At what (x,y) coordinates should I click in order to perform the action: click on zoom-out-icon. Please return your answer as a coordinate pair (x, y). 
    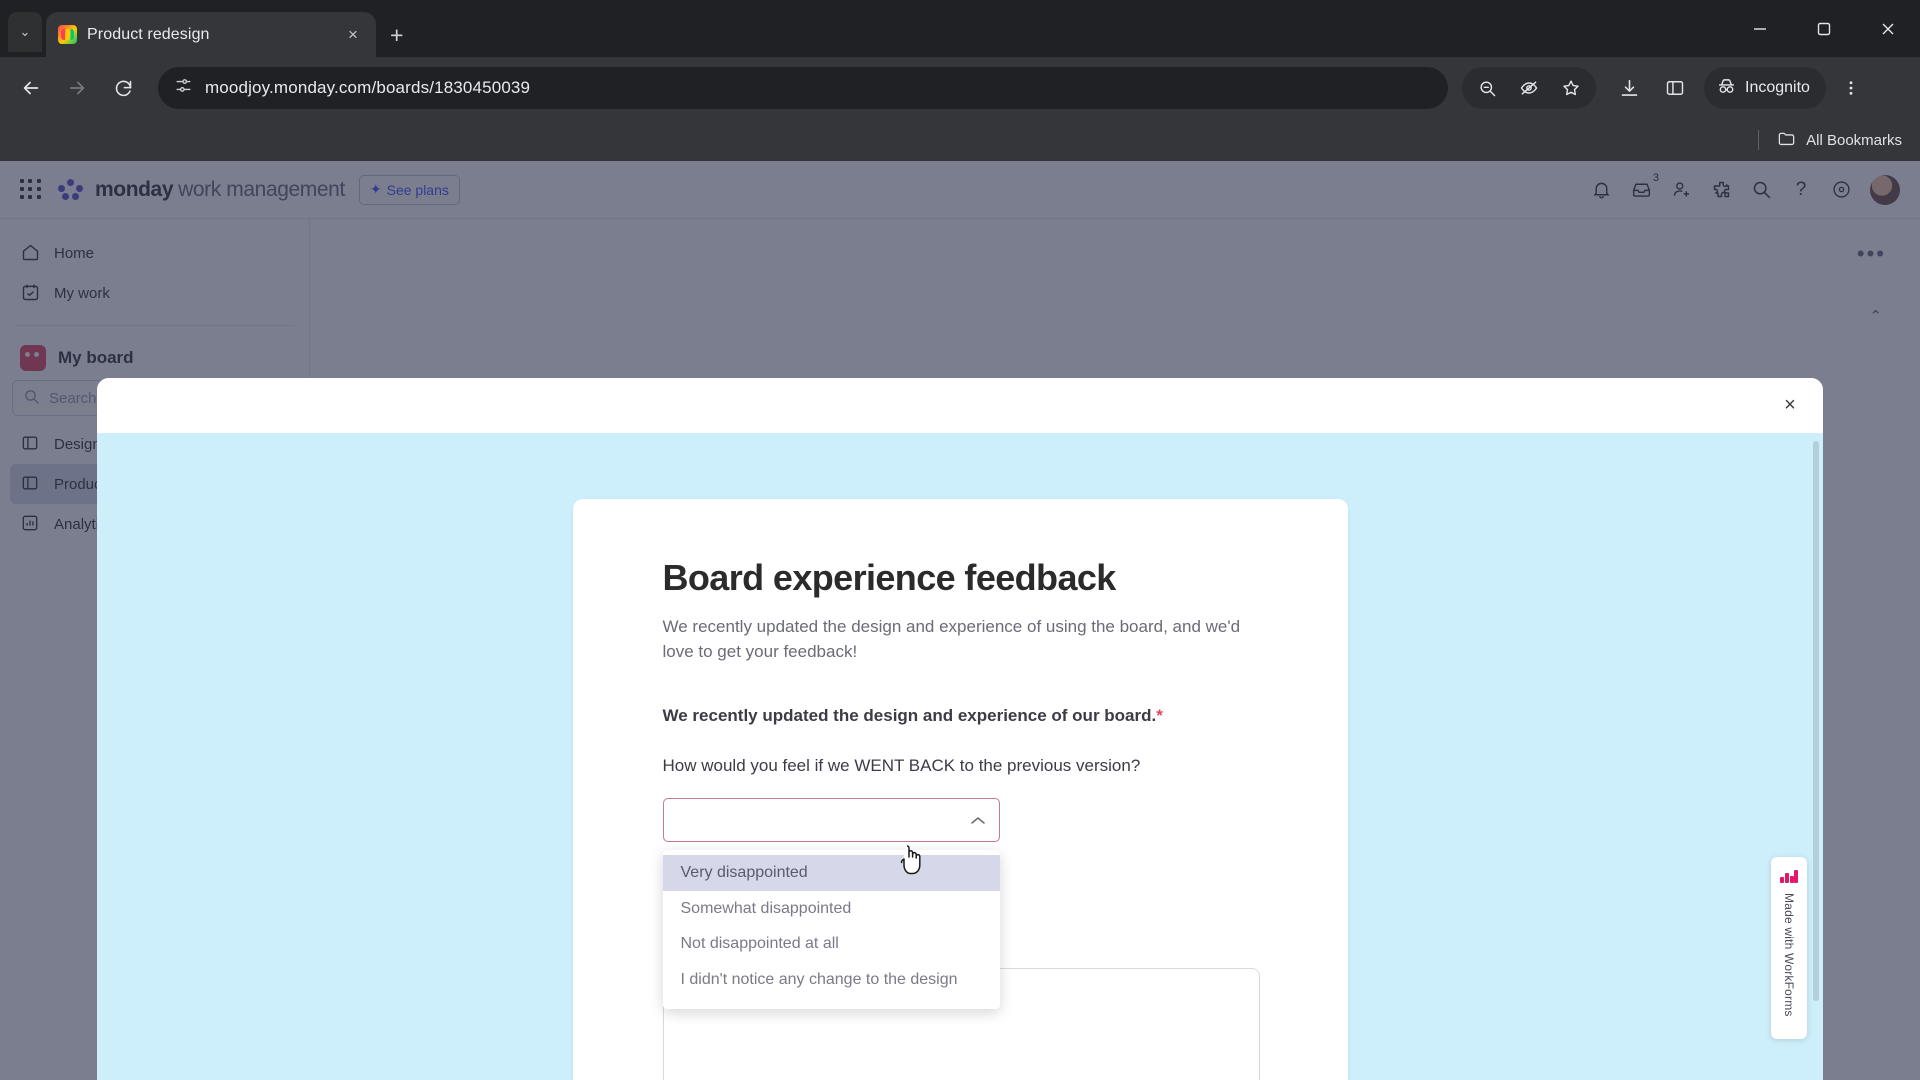
    Looking at the image, I should click on (1487, 88).